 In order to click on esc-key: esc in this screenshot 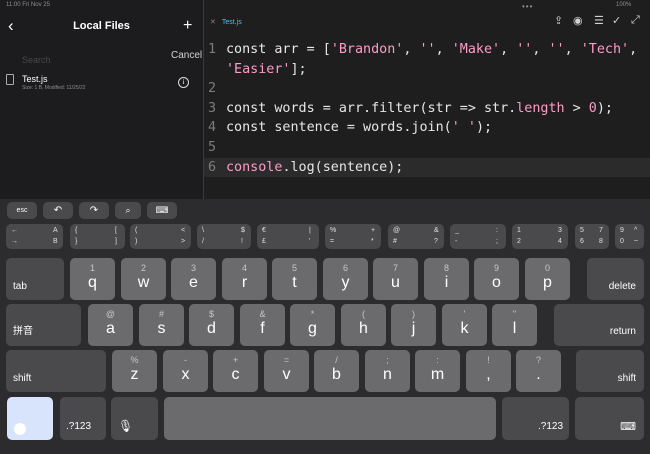, I will do `click(22, 210)`.